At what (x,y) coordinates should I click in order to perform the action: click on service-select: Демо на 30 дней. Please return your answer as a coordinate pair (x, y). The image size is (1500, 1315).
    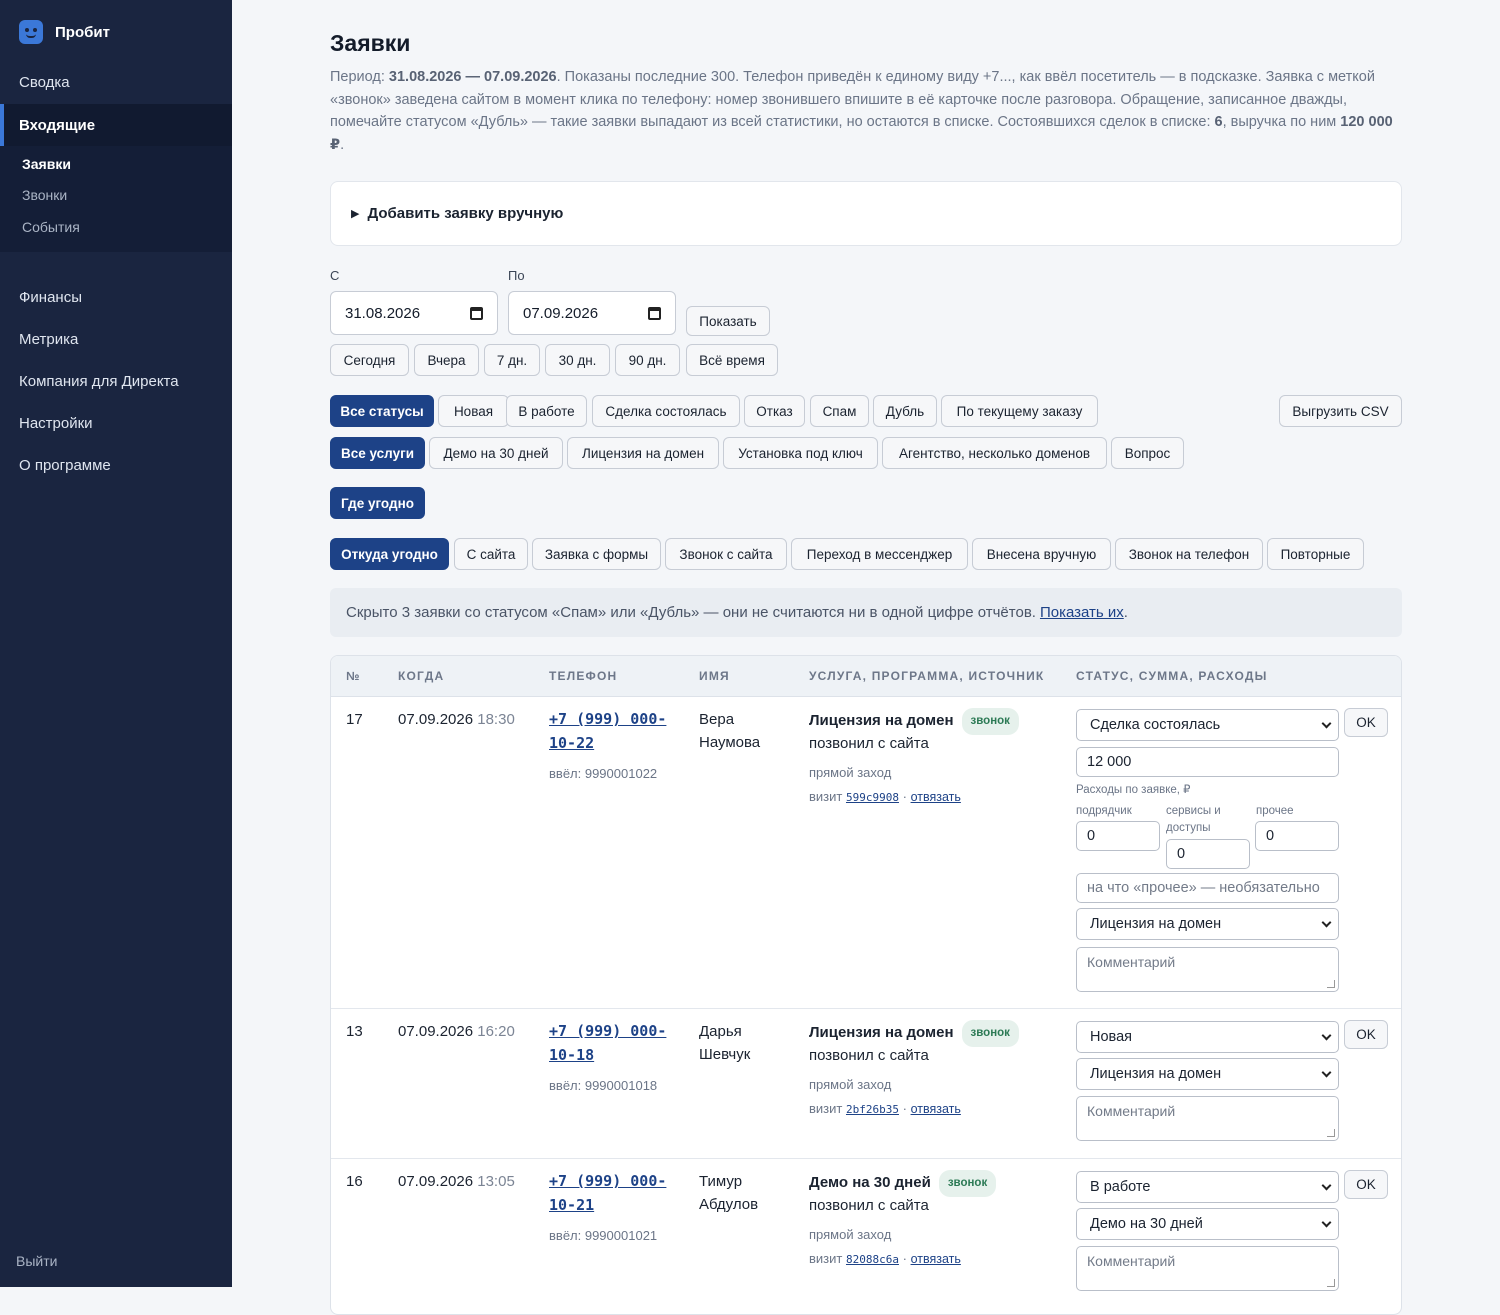
    Looking at the image, I should click on (1207, 1224).